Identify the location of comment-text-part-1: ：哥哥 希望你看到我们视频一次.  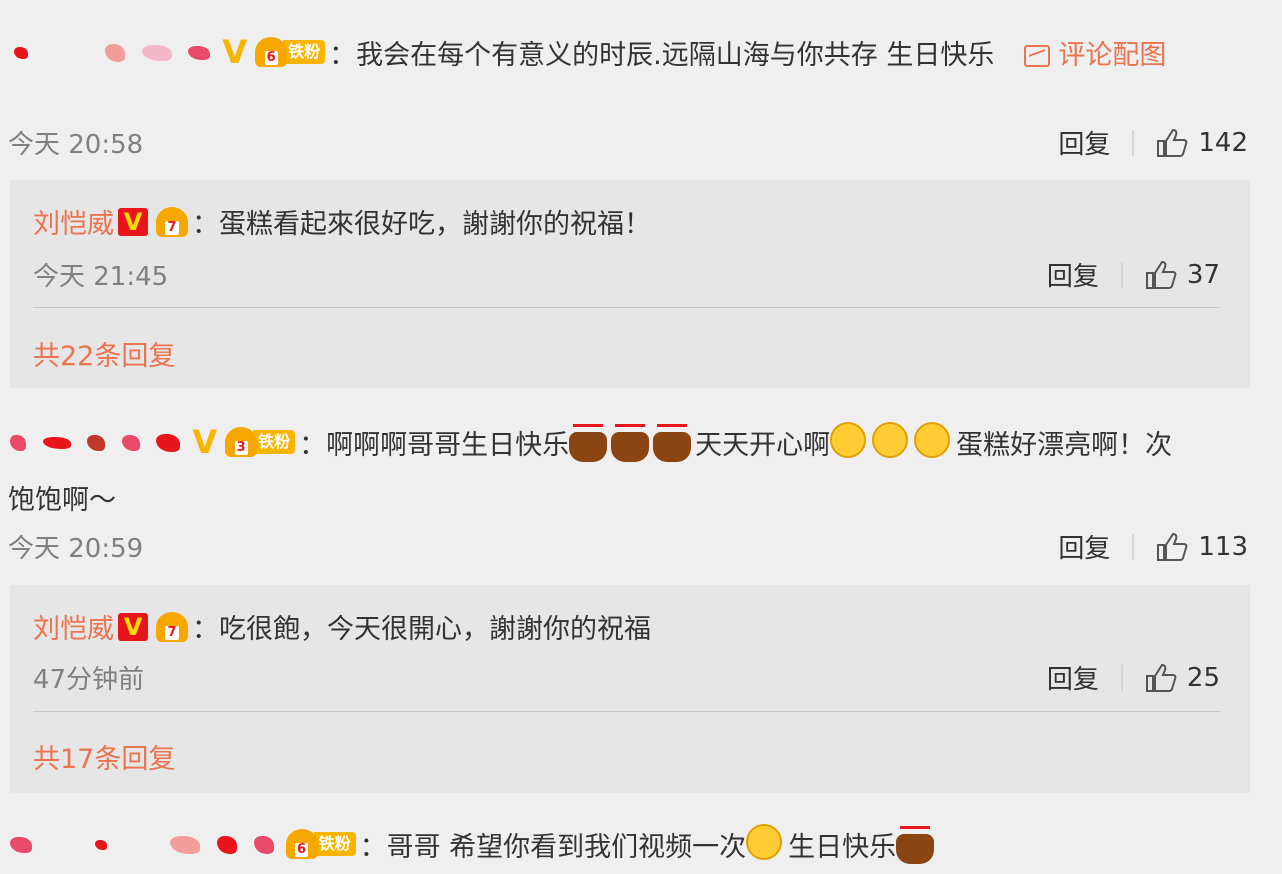
(553, 847).